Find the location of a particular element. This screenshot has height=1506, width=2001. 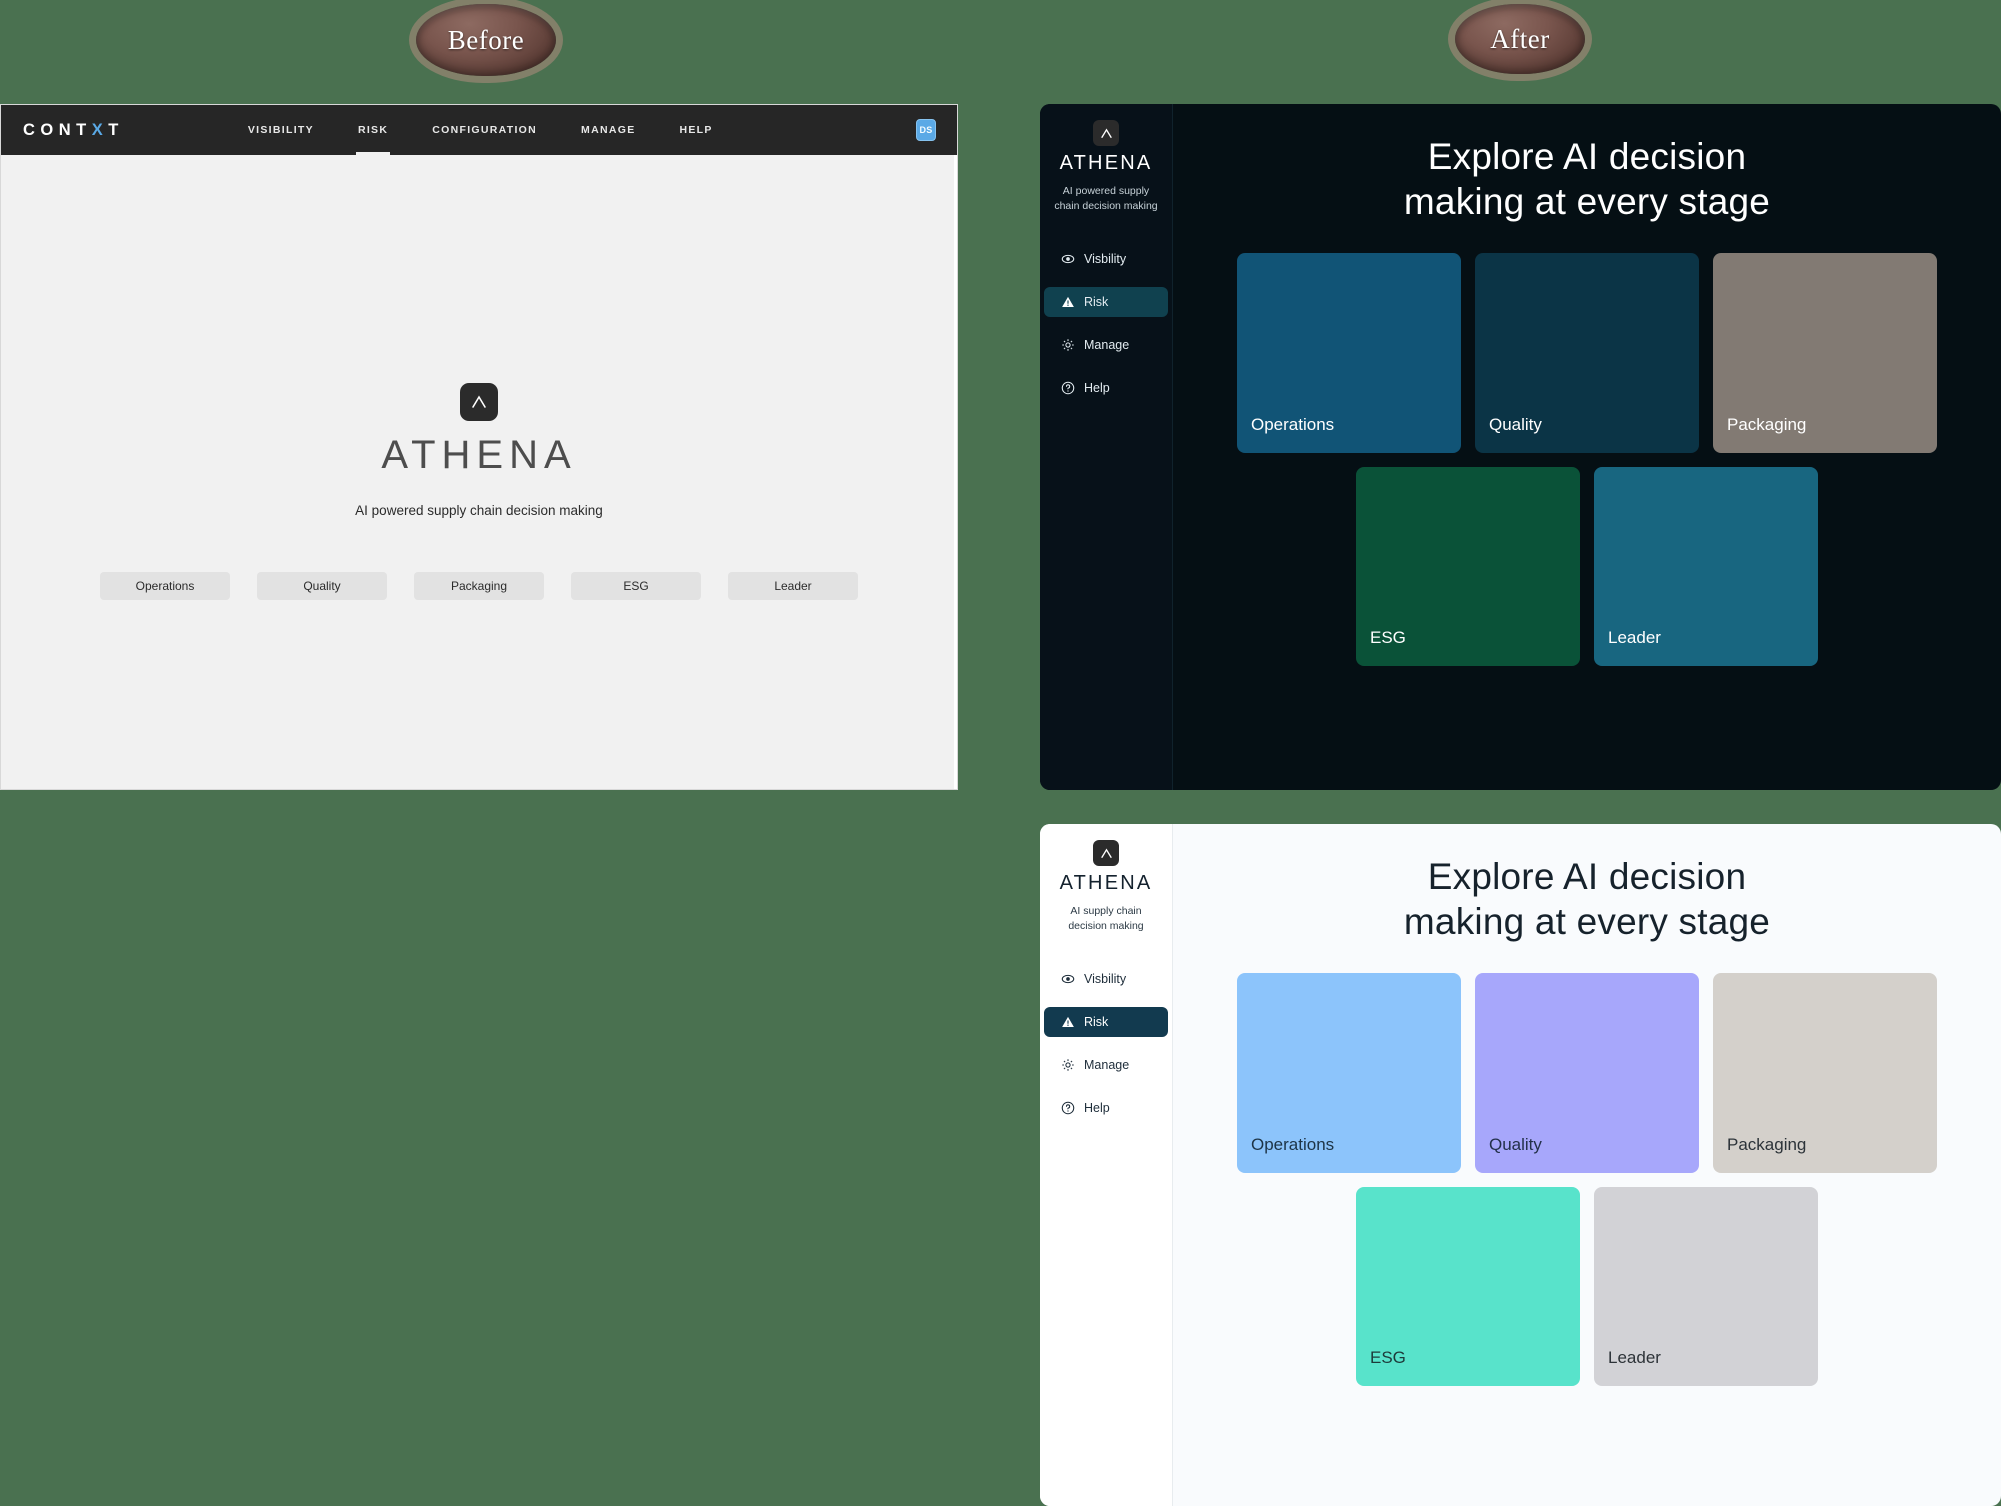

contxt-logo: CONTXT is located at coordinates (73, 130).